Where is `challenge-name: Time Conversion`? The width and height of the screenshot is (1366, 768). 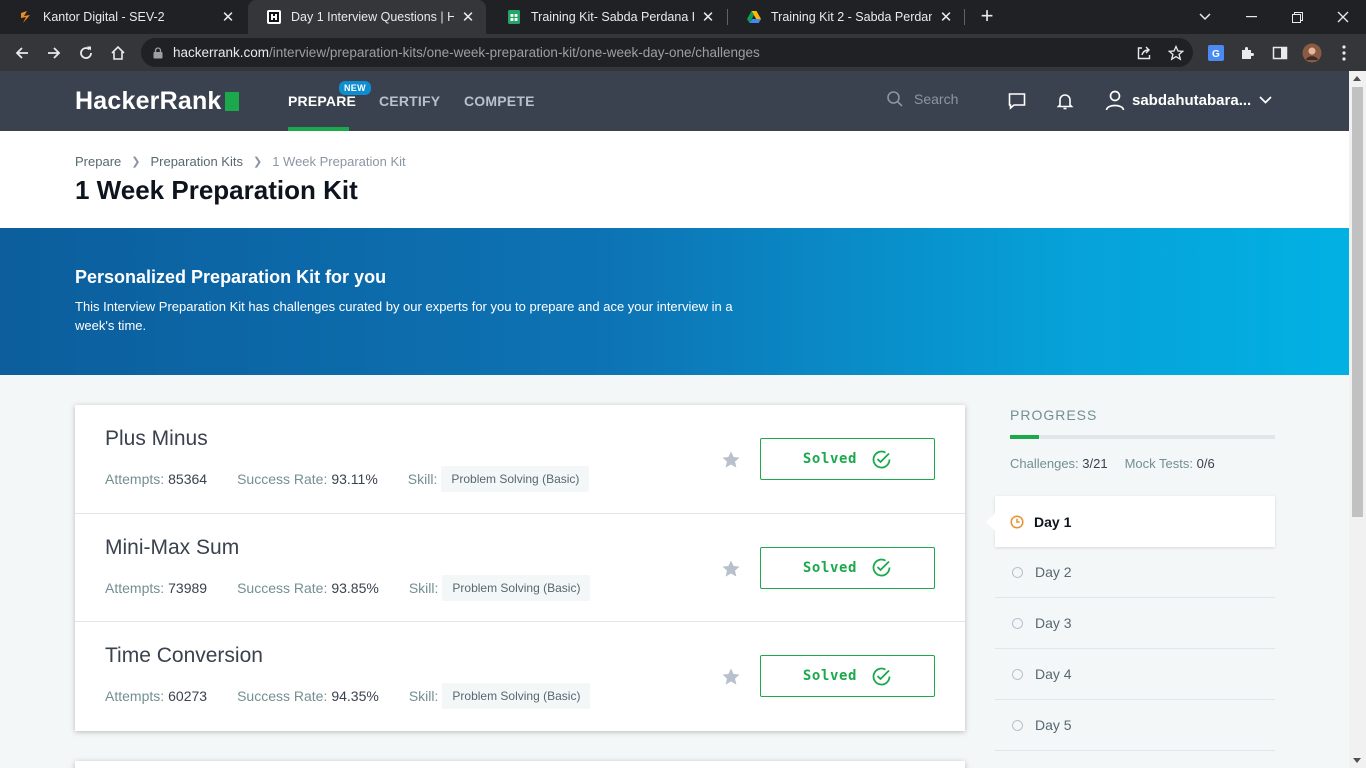
challenge-name: Time Conversion is located at coordinates (184, 656).